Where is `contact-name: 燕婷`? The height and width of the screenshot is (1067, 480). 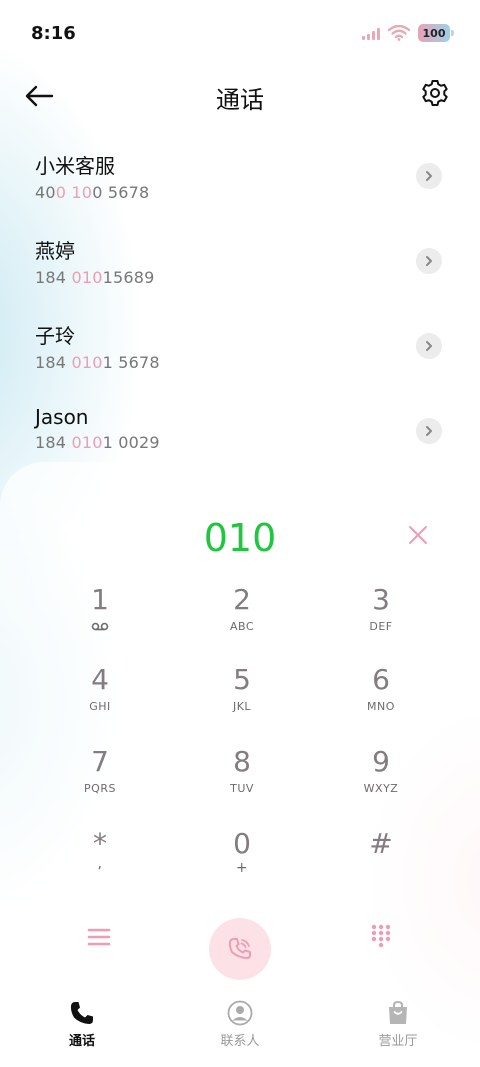
contact-name: 燕婷 is located at coordinates (55, 251).